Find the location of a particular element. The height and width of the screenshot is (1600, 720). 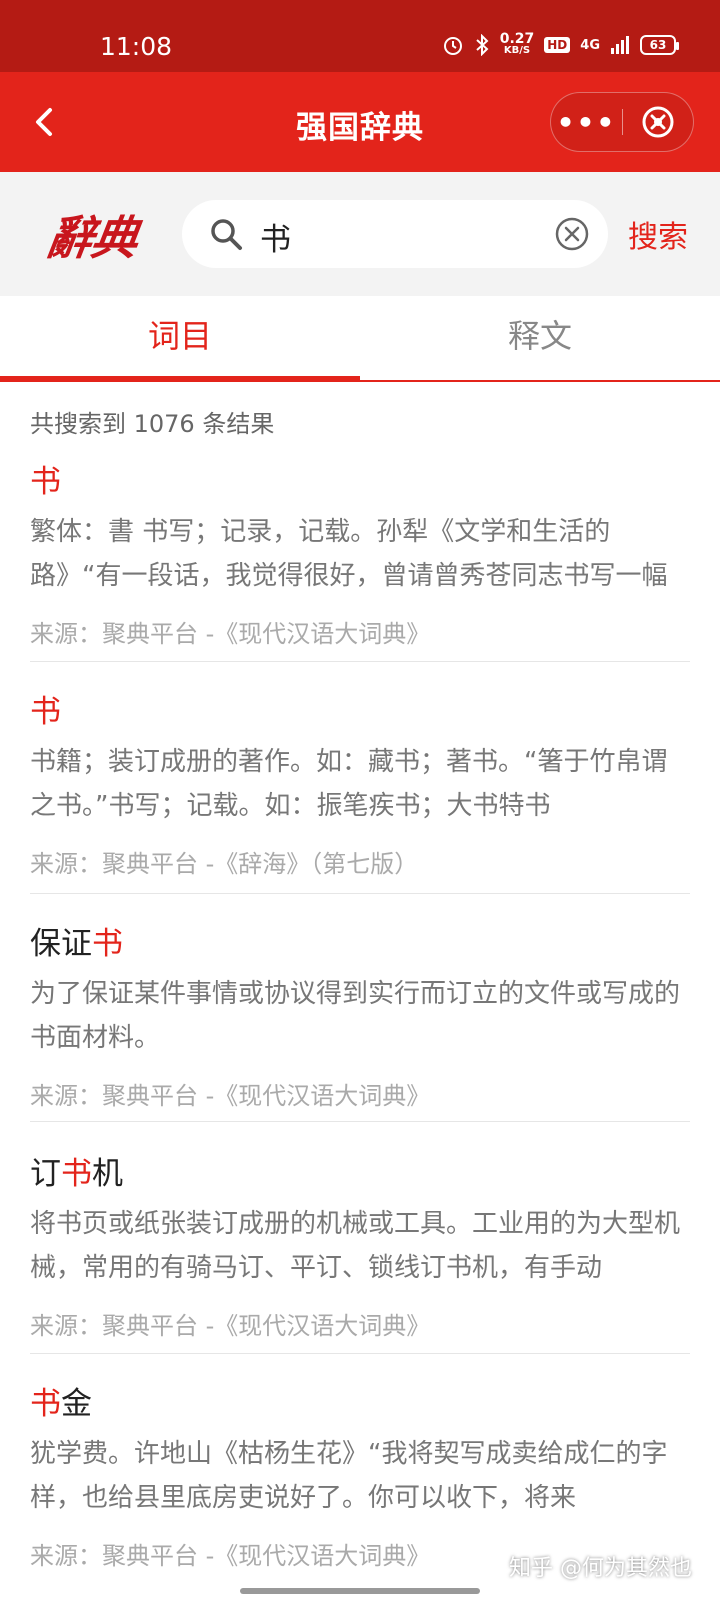

result-source: 来源：聚典平台 -《辞海》（第七版） is located at coordinates (224, 864).